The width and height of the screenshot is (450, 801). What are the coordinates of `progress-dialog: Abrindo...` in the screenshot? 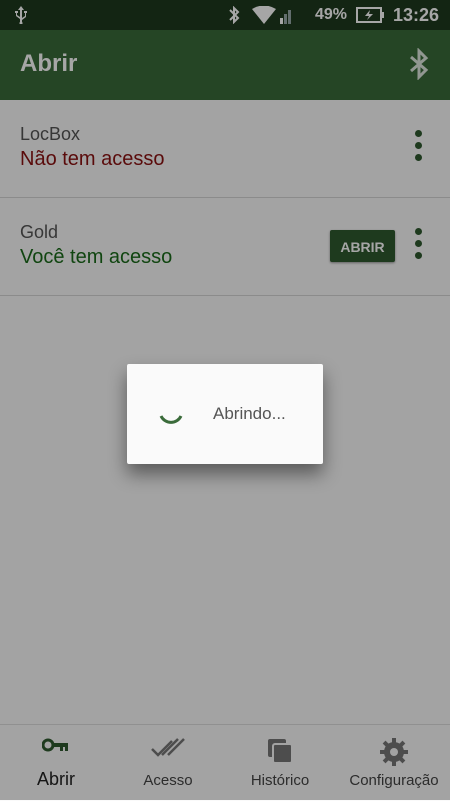 It's located at (225, 414).